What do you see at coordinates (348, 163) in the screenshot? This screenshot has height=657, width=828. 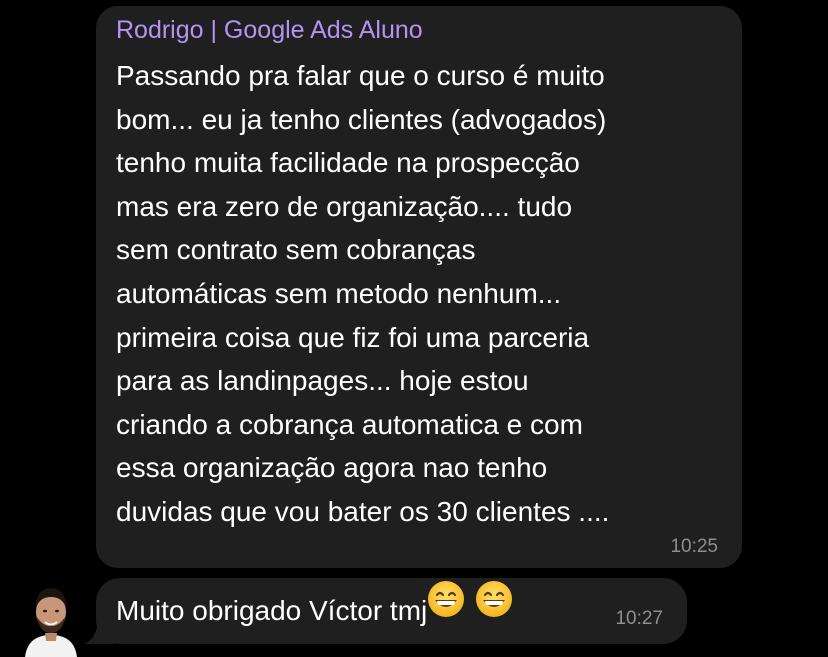 I see `message-line: tenho muita facilidade na prospecção` at bounding box center [348, 163].